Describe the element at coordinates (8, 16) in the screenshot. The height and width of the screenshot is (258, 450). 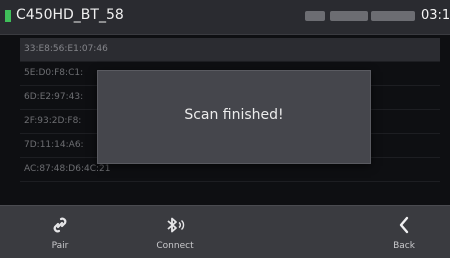
I see `connection-status-indicator` at that location.